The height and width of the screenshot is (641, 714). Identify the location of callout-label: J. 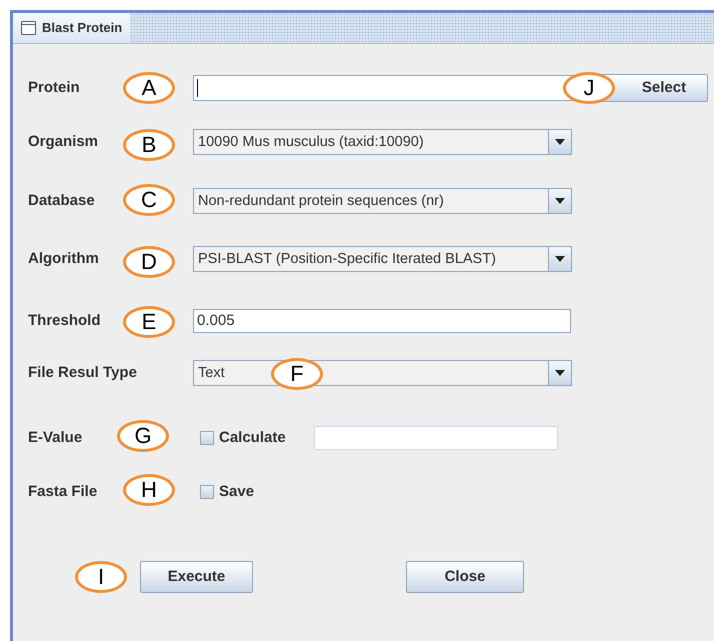
(589, 88).